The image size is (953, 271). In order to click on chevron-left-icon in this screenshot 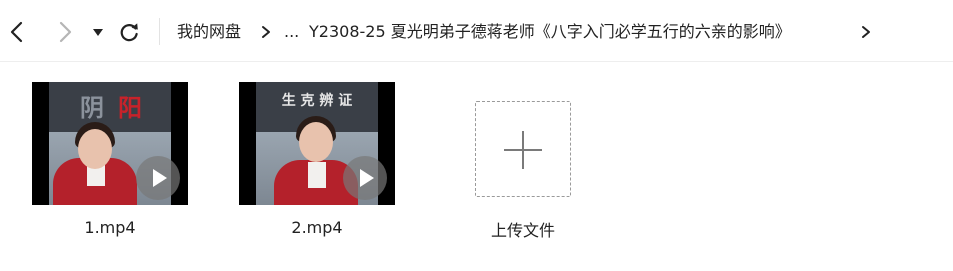, I will do `click(16, 32)`.